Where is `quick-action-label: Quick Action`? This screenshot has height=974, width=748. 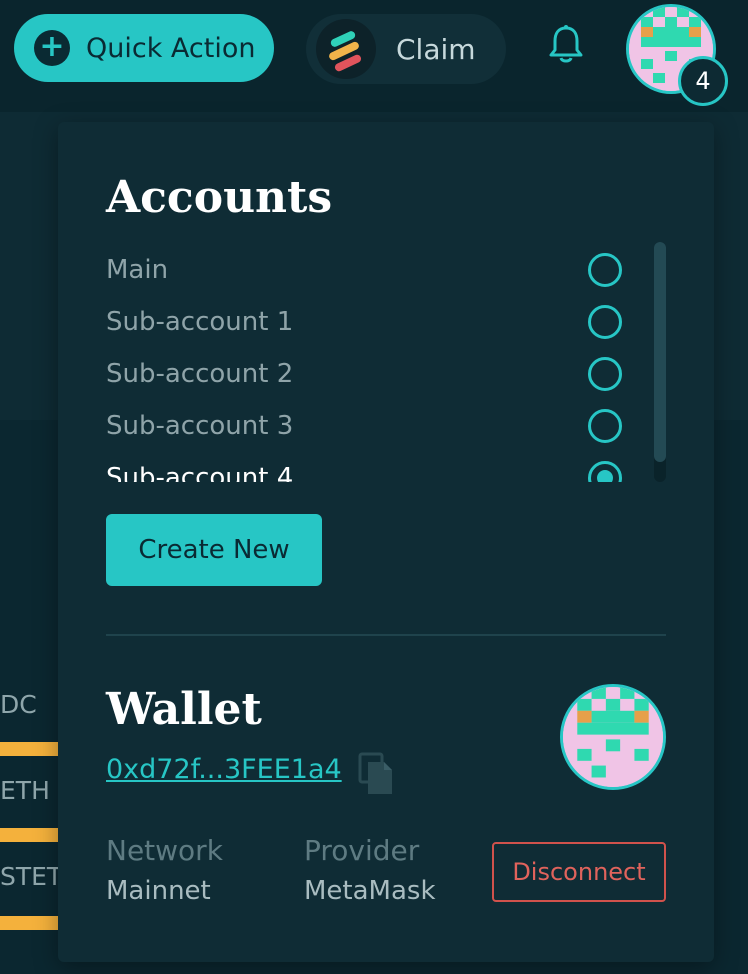 quick-action-label: Quick Action is located at coordinates (171, 48).